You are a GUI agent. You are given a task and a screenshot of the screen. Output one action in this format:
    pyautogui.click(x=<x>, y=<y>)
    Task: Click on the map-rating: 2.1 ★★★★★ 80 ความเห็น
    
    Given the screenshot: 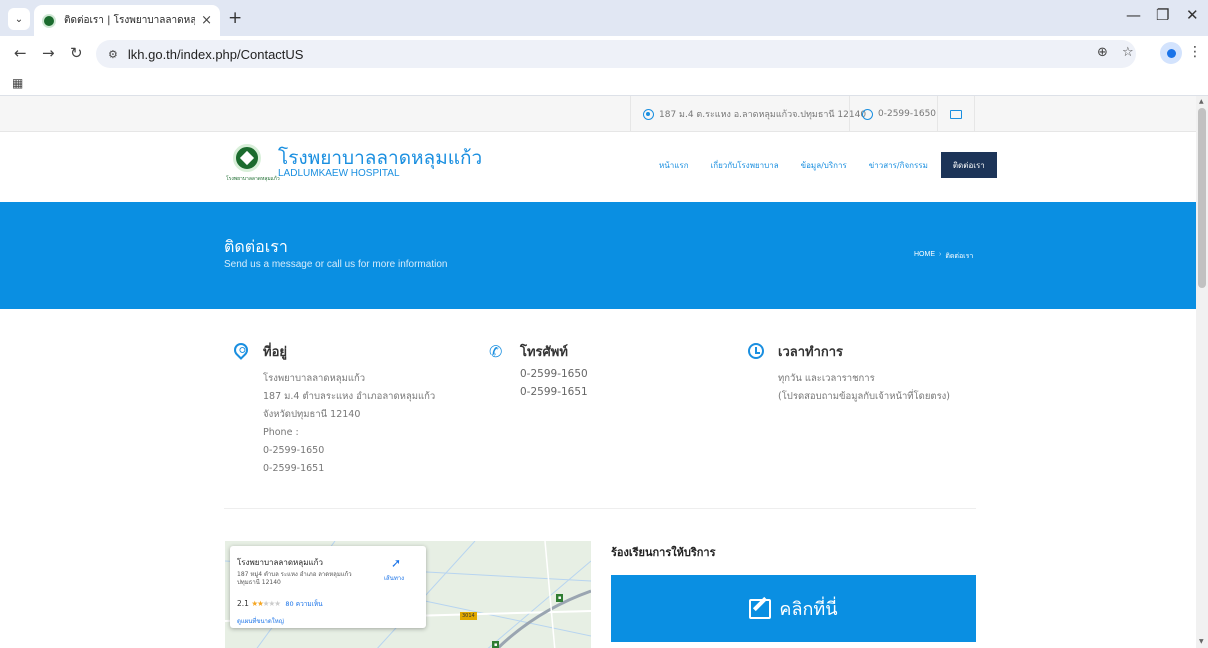 What is the action you would take?
    pyautogui.click(x=280, y=604)
    